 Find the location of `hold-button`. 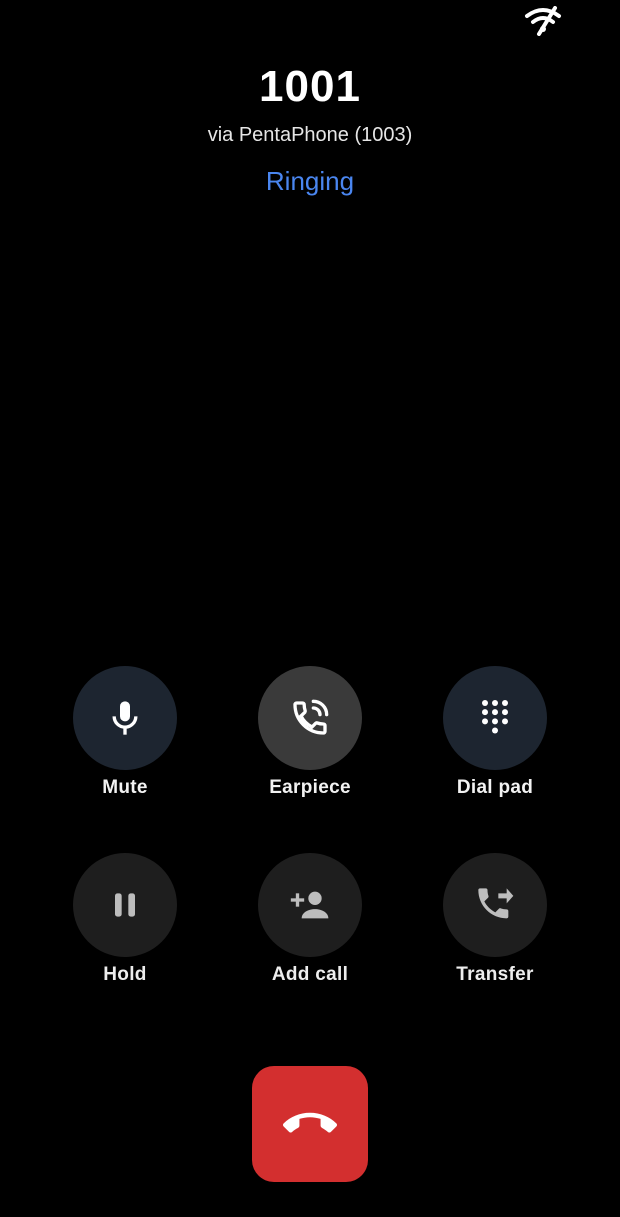

hold-button is located at coordinates (125, 905).